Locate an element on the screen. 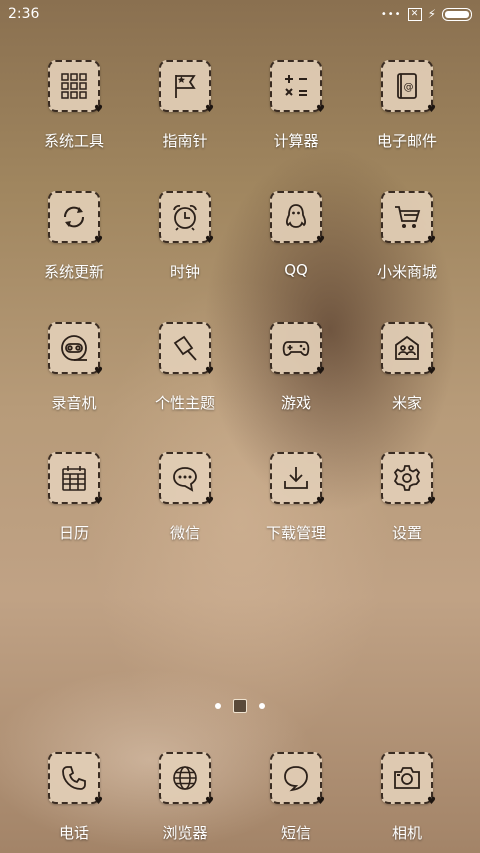 This screenshot has height=853, width=480. folder-grid-icon: ♥ is located at coordinates (75, 87).